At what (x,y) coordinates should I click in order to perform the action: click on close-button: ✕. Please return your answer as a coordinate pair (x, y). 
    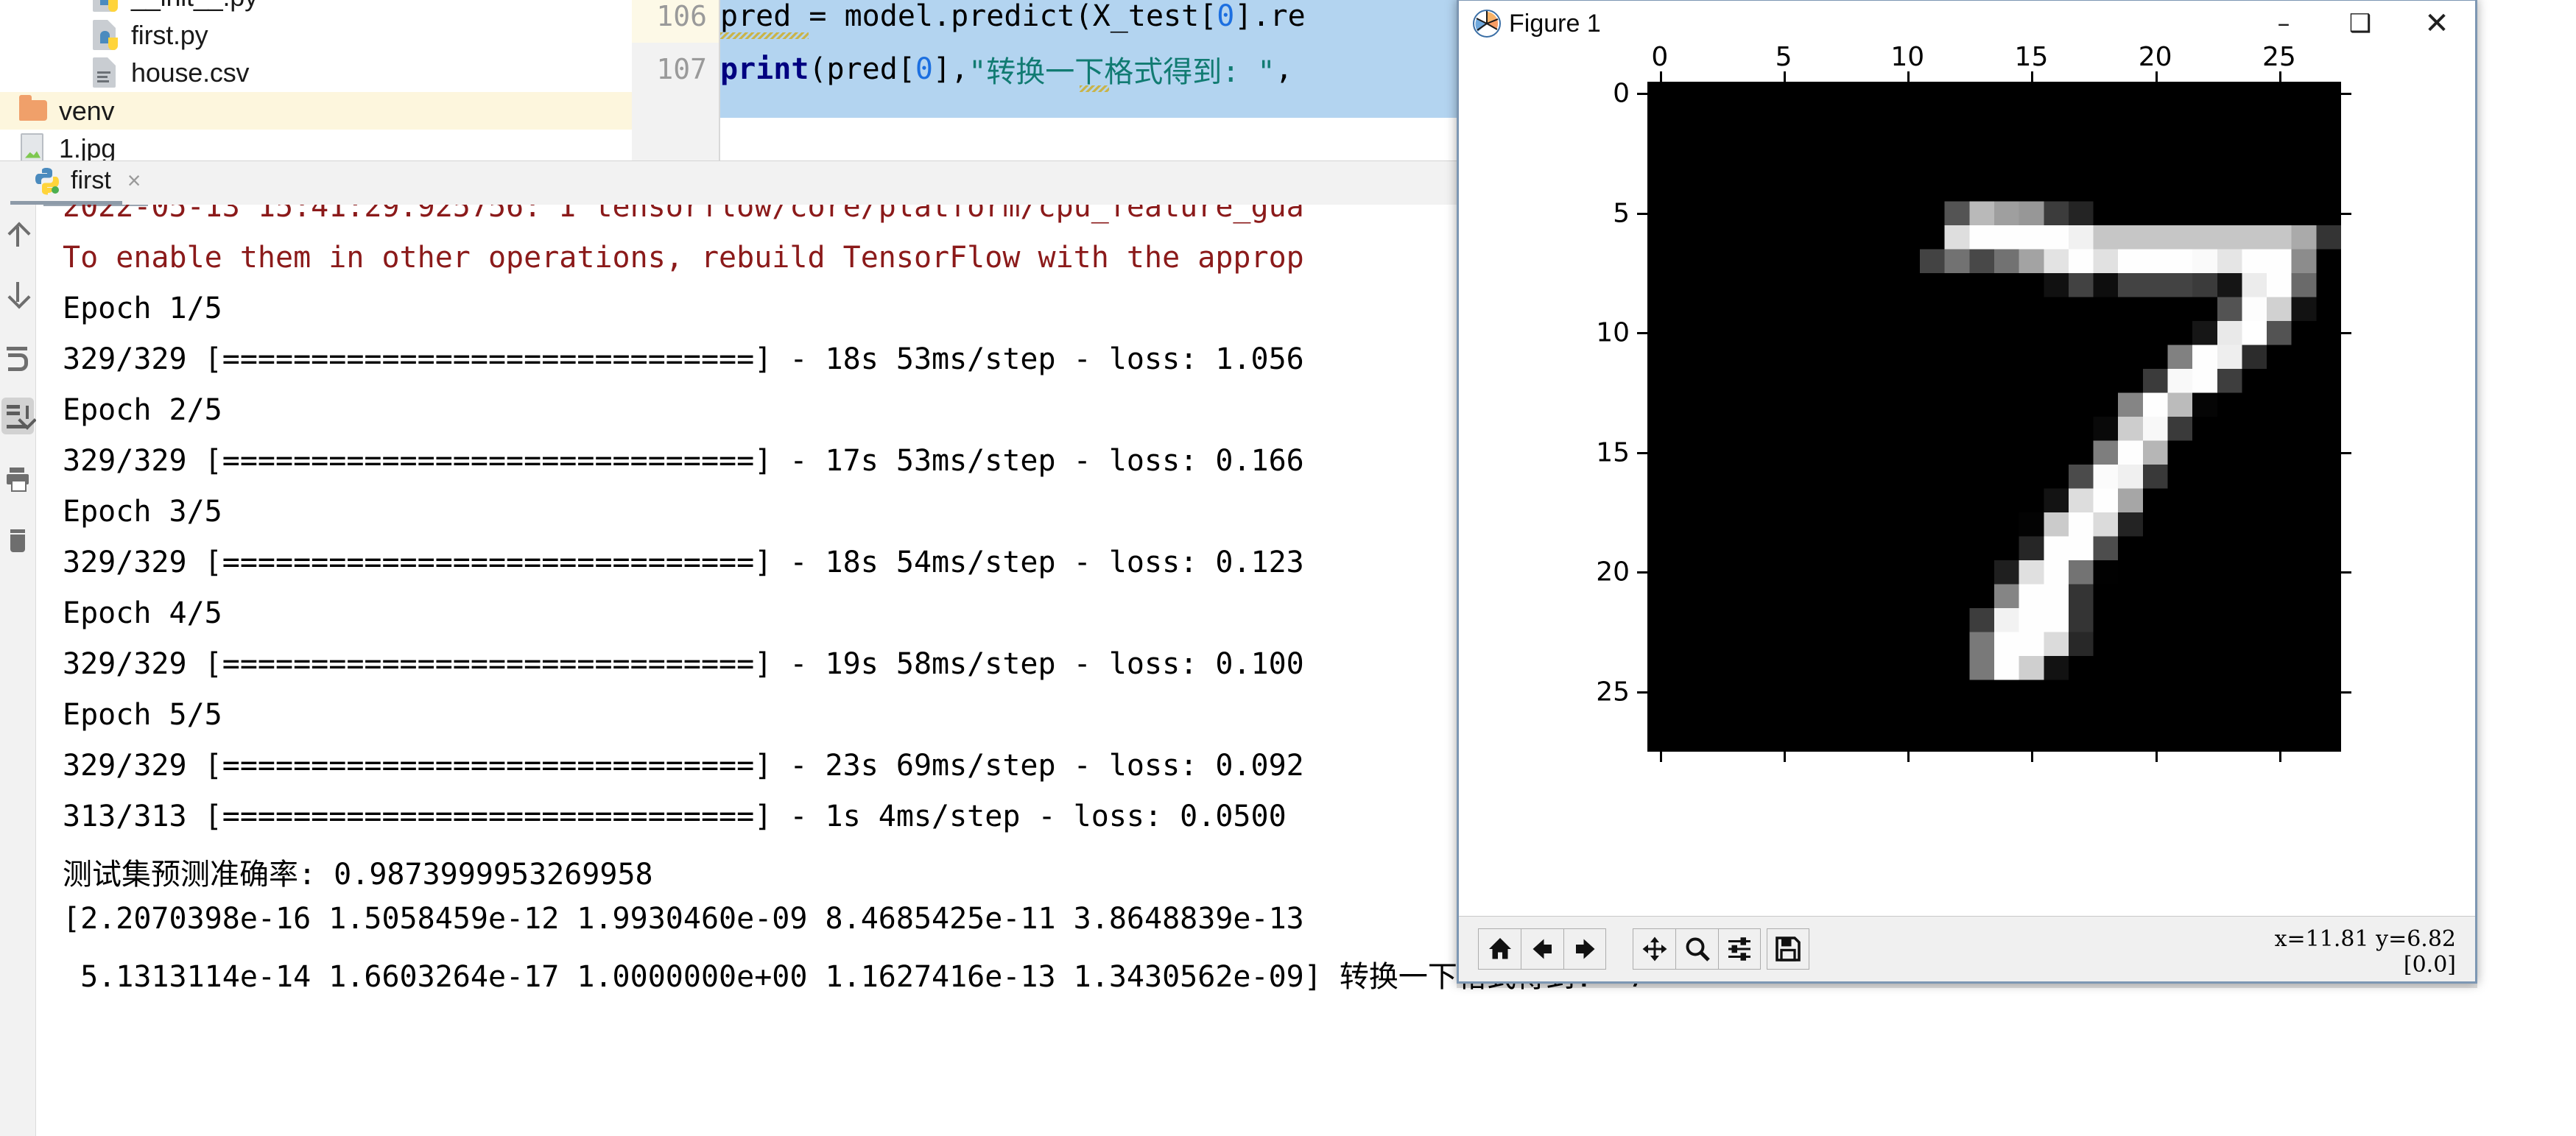
    Looking at the image, I should click on (2437, 23).